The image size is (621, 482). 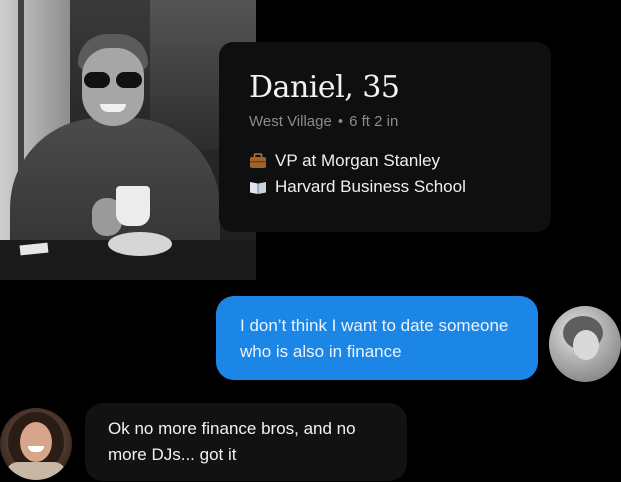 What do you see at coordinates (370, 186) in the screenshot?
I see `profile-school: Harvard Business School` at bounding box center [370, 186].